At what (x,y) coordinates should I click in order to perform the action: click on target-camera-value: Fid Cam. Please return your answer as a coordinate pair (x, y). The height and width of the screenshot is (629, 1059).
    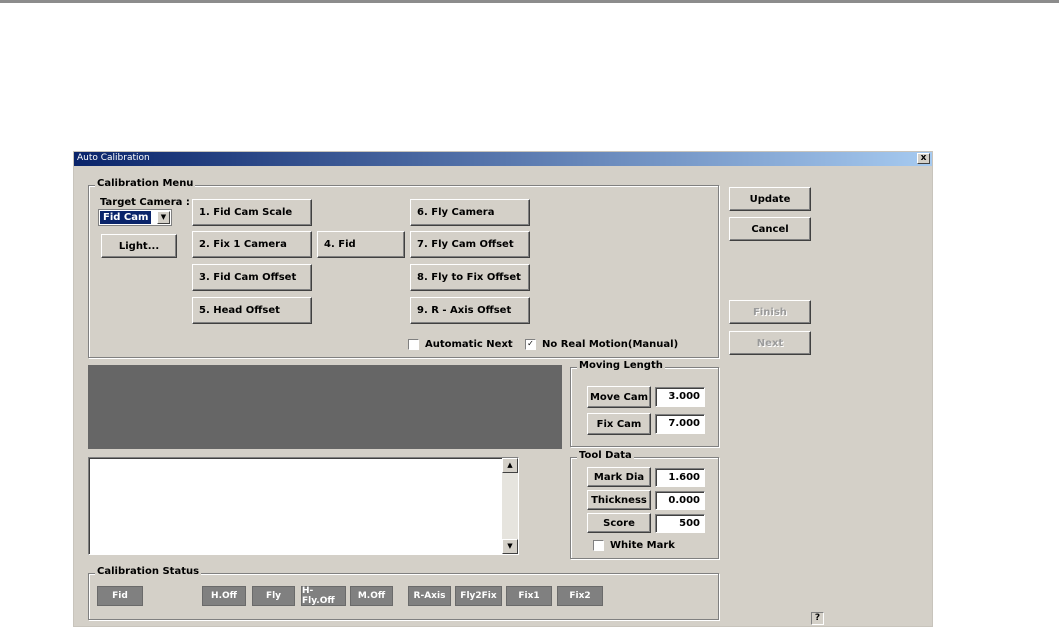
    Looking at the image, I should click on (126, 217).